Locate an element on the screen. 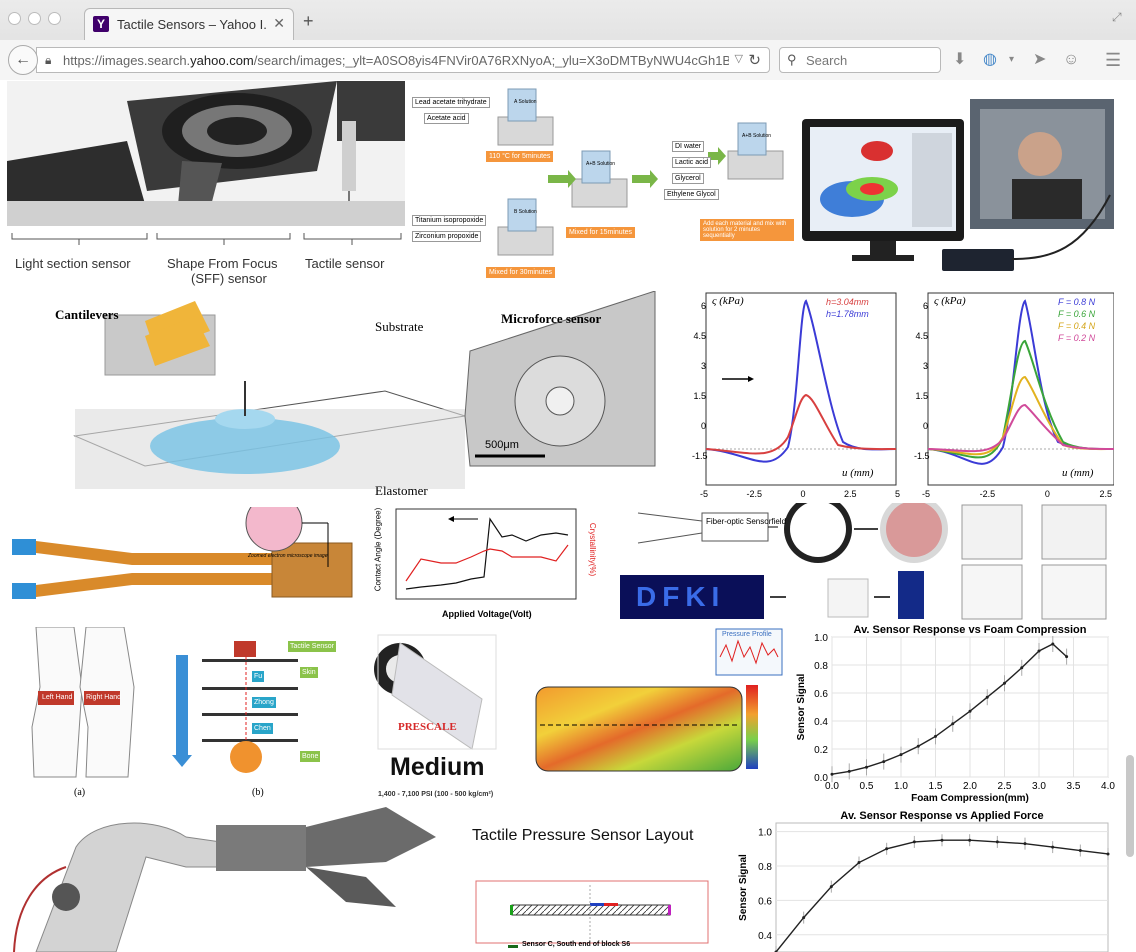  right-xticks: -5 -2.5 0 2.5 is located at coordinates (1017, 494).